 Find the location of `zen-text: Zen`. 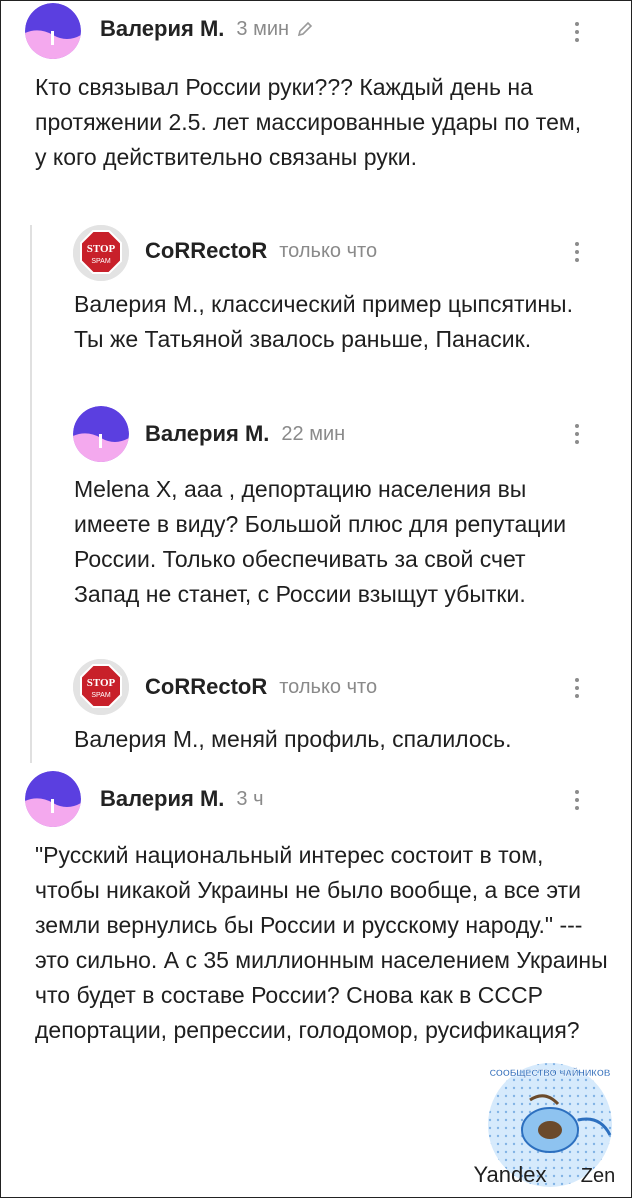

zen-text: Zen is located at coordinates (598, 1176).